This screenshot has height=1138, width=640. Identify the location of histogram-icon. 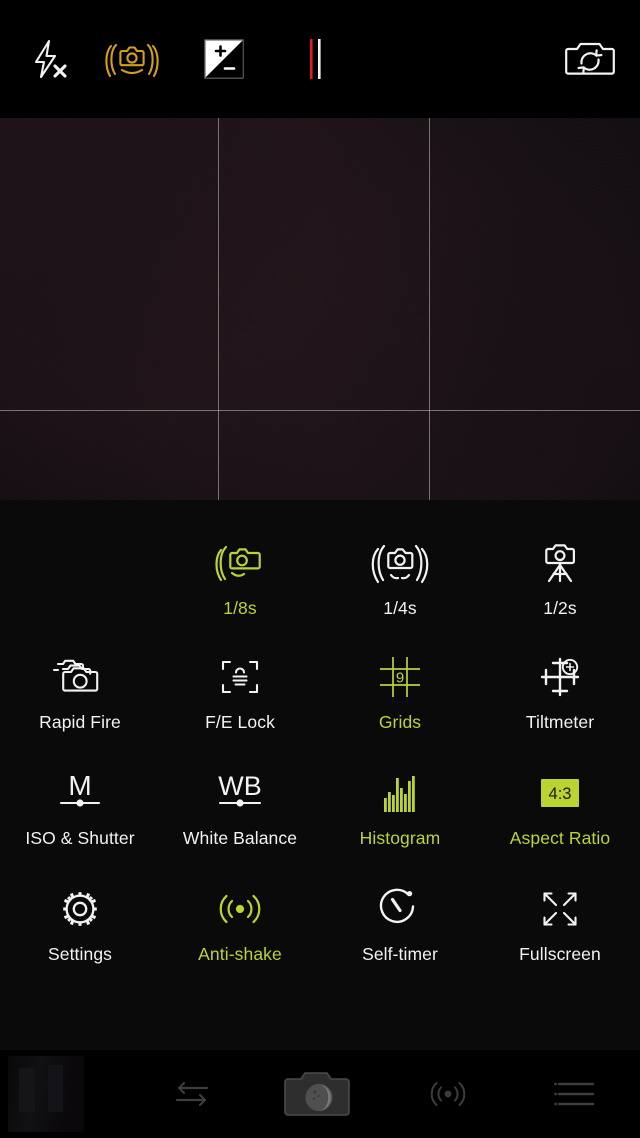
(400, 793).